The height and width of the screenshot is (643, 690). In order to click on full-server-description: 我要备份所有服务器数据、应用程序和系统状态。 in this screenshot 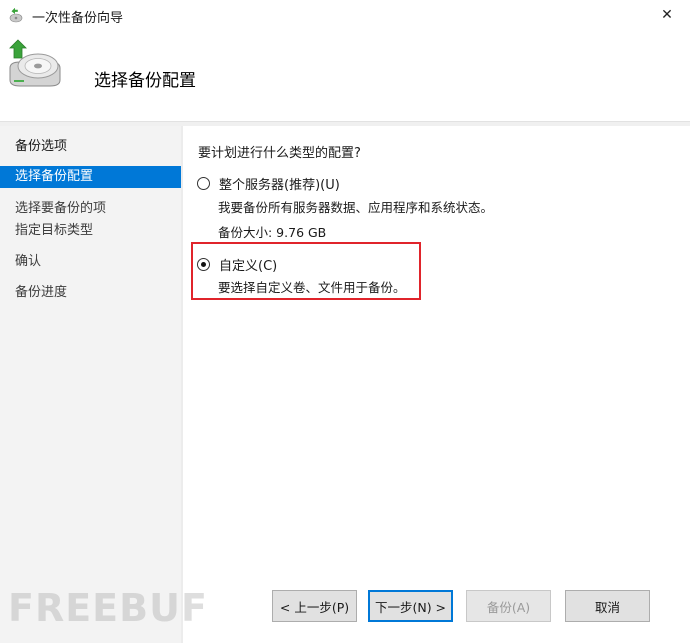, I will do `click(356, 207)`.